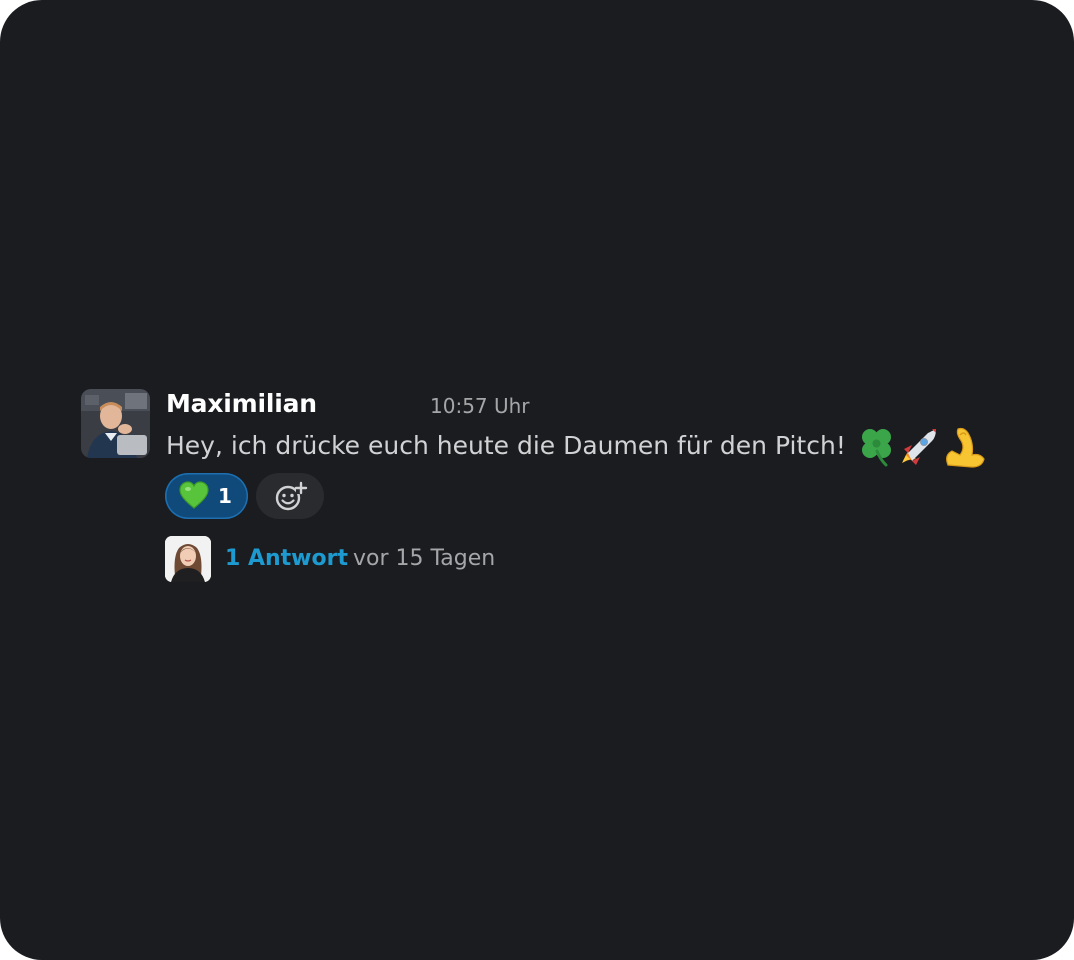 Image resolution: width=1074 pixels, height=960 pixels. Describe the element at coordinates (965, 447) in the screenshot. I see `flexed-biceps-icon` at that location.